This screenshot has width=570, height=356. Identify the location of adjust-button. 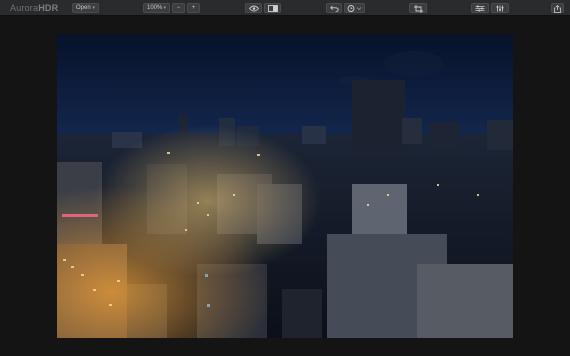
(500, 8).